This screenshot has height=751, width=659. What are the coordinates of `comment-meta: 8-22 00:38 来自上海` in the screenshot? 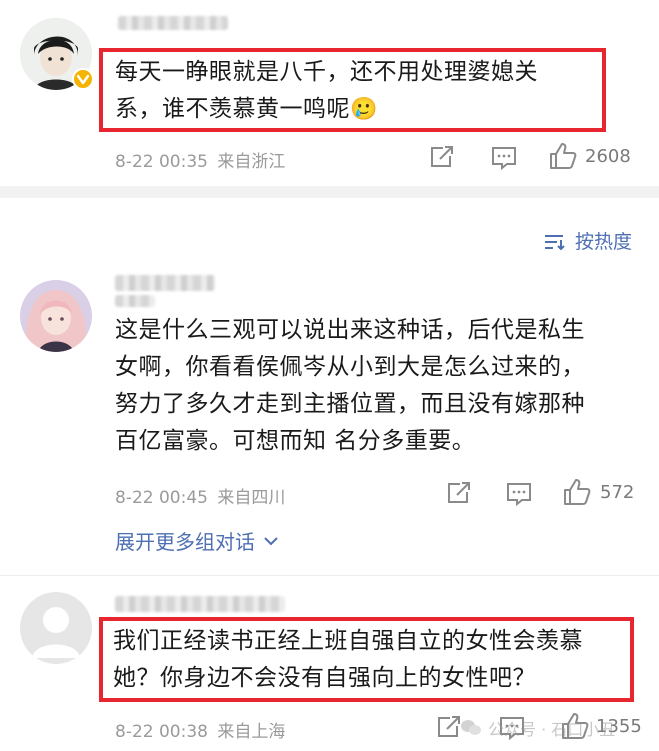 It's located at (200, 729).